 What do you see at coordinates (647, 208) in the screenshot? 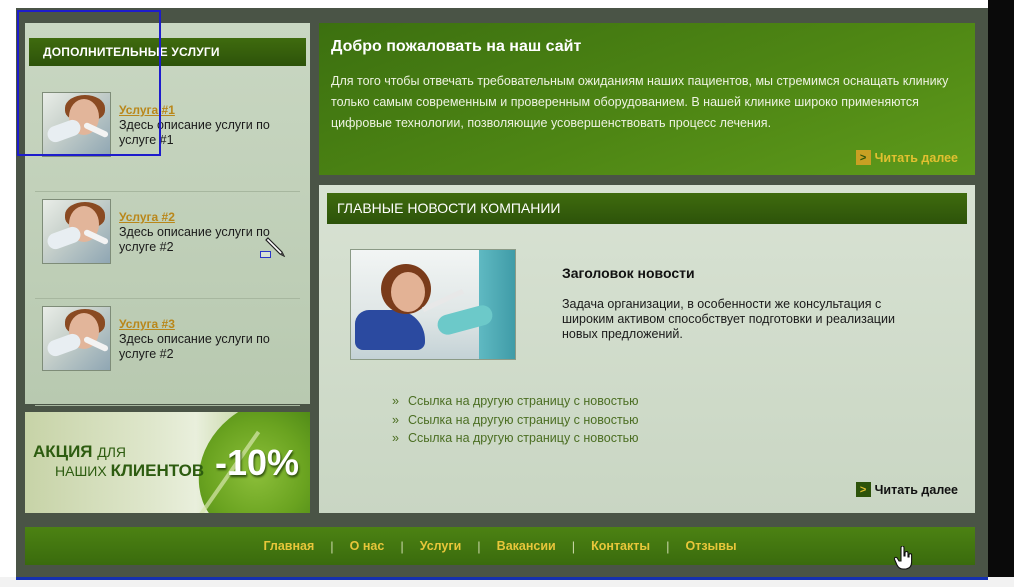
I see `news-section-title: ГЛАВНЫЕ НОВОСТИ КОМПАНИИ` at bounding box center [647, 208].